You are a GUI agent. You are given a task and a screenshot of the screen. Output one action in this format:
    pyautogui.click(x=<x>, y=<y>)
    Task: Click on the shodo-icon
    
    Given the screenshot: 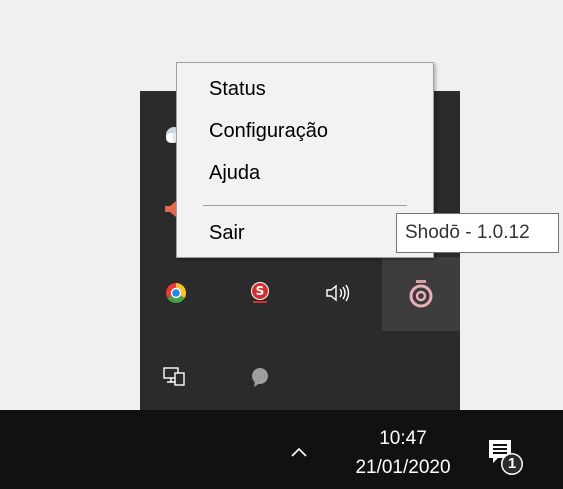 What is the action you would take?
    pyautogui.click(x=421, y=294)
    